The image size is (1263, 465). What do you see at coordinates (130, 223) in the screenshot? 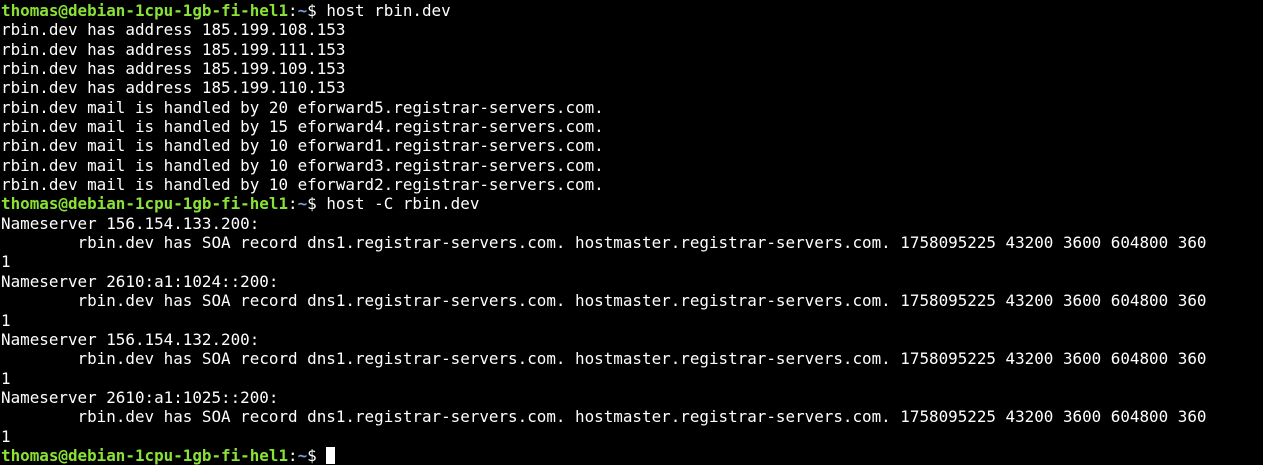
I see `output-text: Nameserver 156.154.133.200:` at bounding box center [130, 223].